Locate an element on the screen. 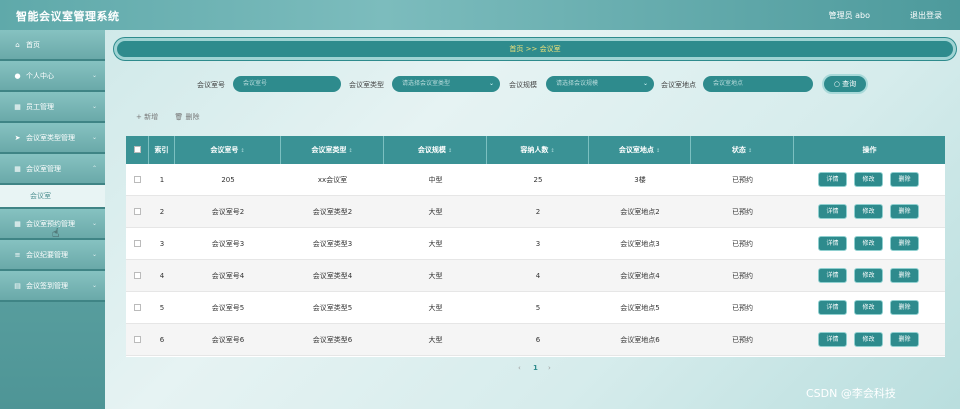  sidebar-item-label: 会议纪要管理 is located at coordinates (47, 254).